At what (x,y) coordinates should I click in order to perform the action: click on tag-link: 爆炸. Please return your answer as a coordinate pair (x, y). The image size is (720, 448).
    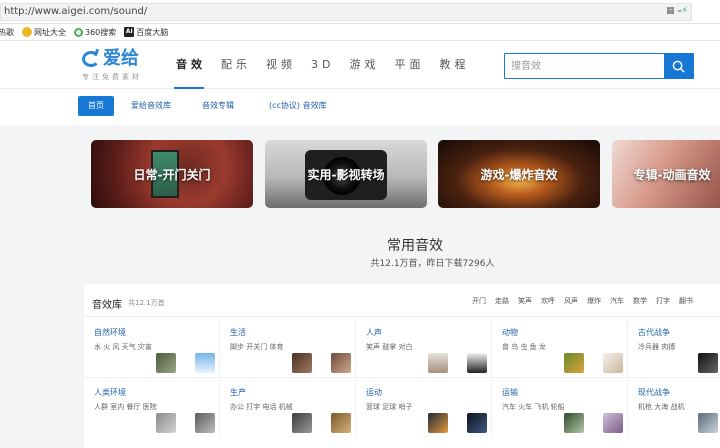
    Looking at the image, I should click on (594, 301).